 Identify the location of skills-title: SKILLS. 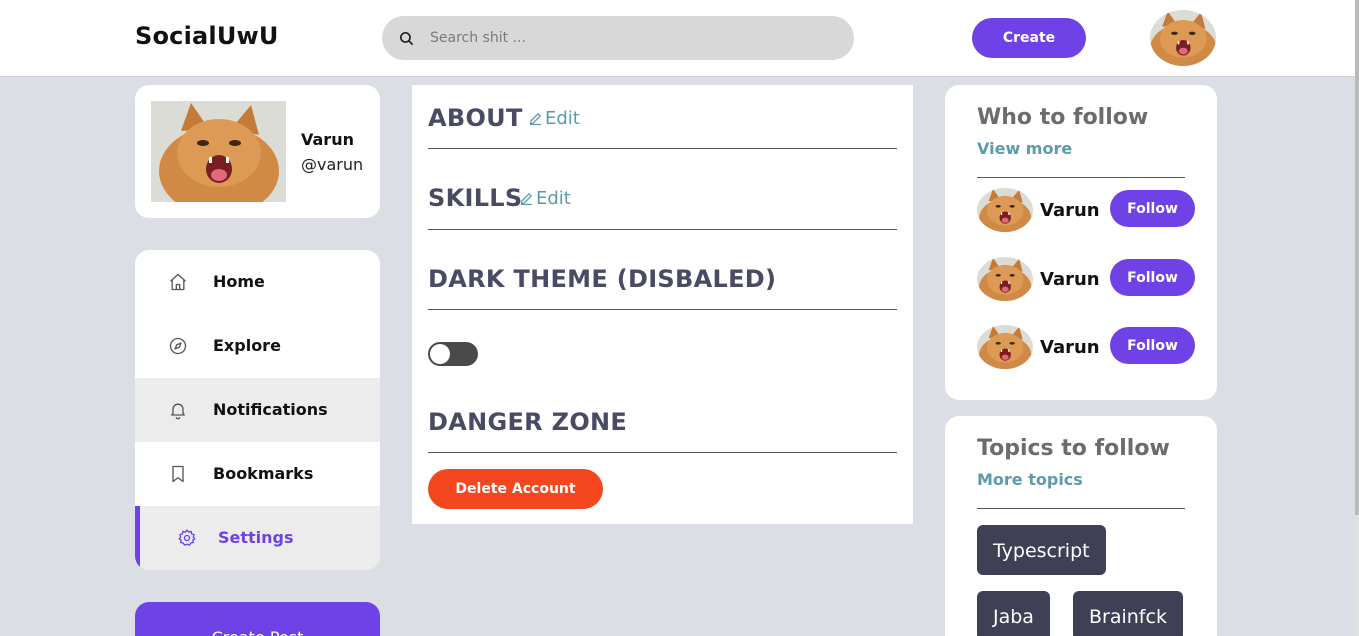
(475, 198).